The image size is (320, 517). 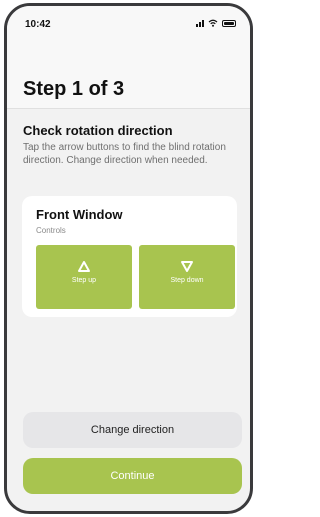 I want to click on page-title: Step 1 of 3, so click(x=74, y=89).